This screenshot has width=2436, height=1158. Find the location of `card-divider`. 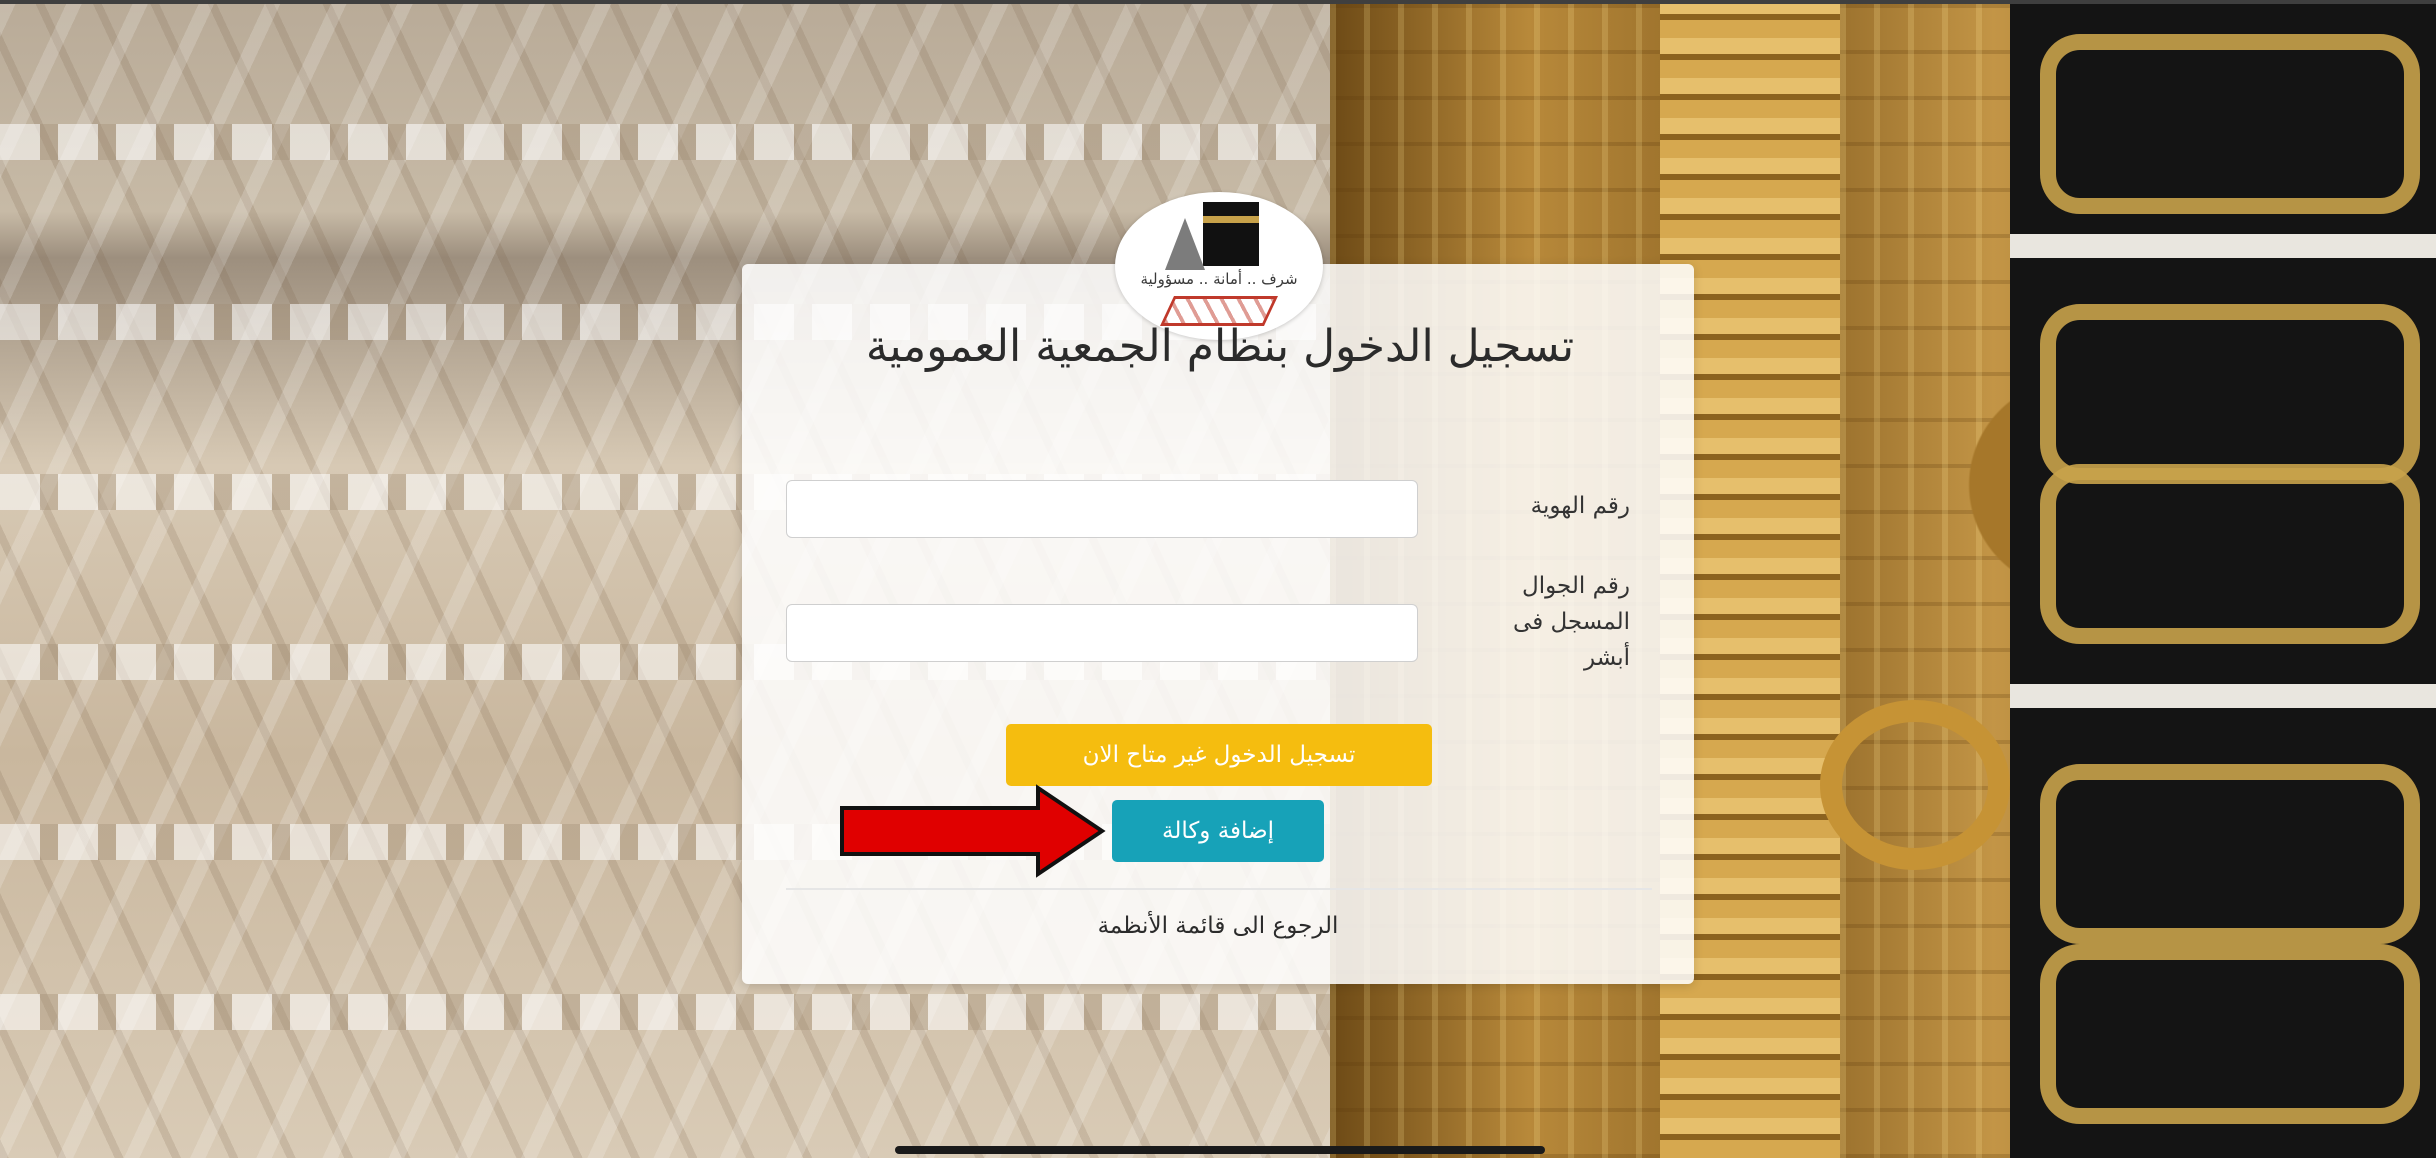

card-divider is located at coordinates (1219, 889).